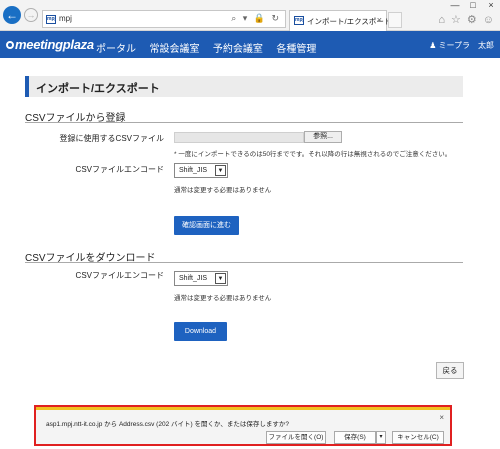 Image resolution: width=500 pixels, height=449 pixels. I want to click on open-file-button: ファイルを開く(O), so click(296, 437).